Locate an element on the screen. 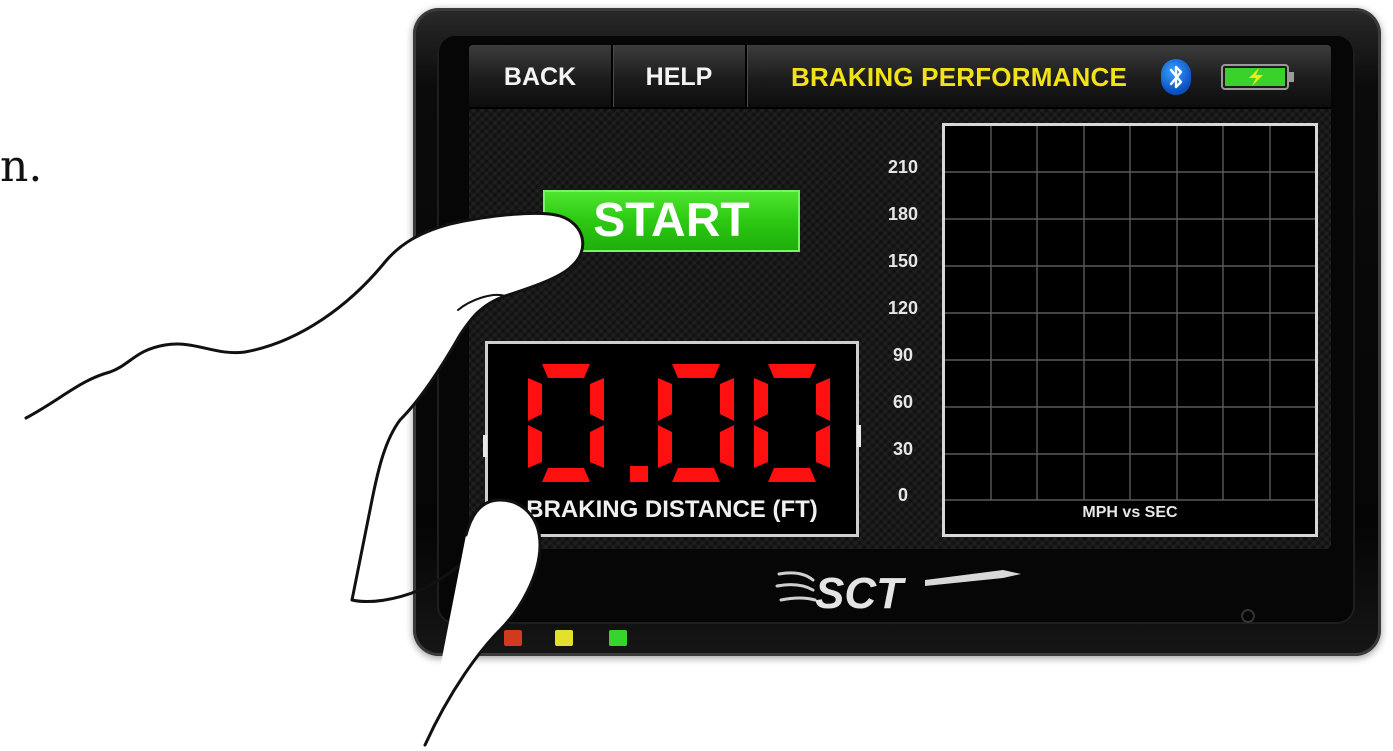 This screenshot has width=1393, height=751. y-tick-label: 0 is located at coordinates (902, 495).